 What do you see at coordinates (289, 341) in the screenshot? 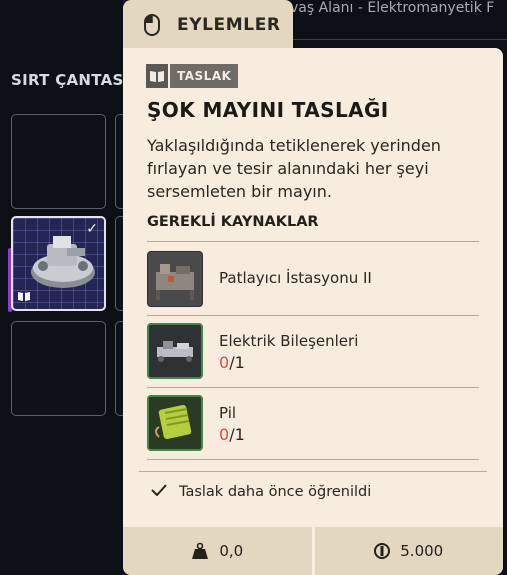
I see `resource-name: Elektrik Bileşenleri` at bounding box center [289, 341].